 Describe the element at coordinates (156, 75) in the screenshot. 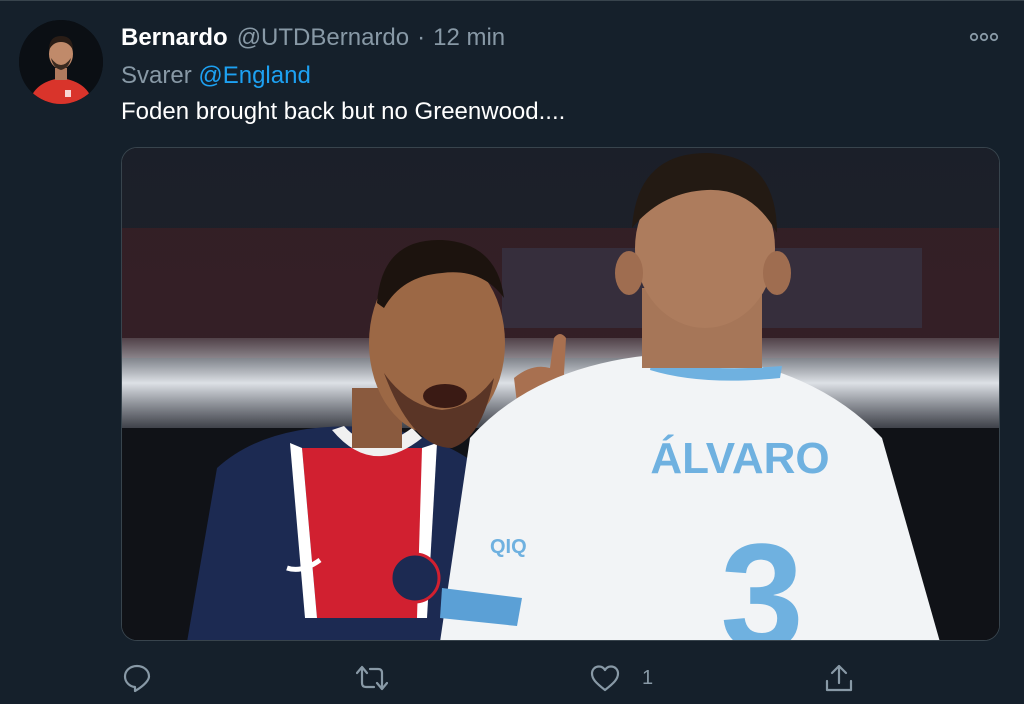

I see `reply-prefix: Svarer` at that location.